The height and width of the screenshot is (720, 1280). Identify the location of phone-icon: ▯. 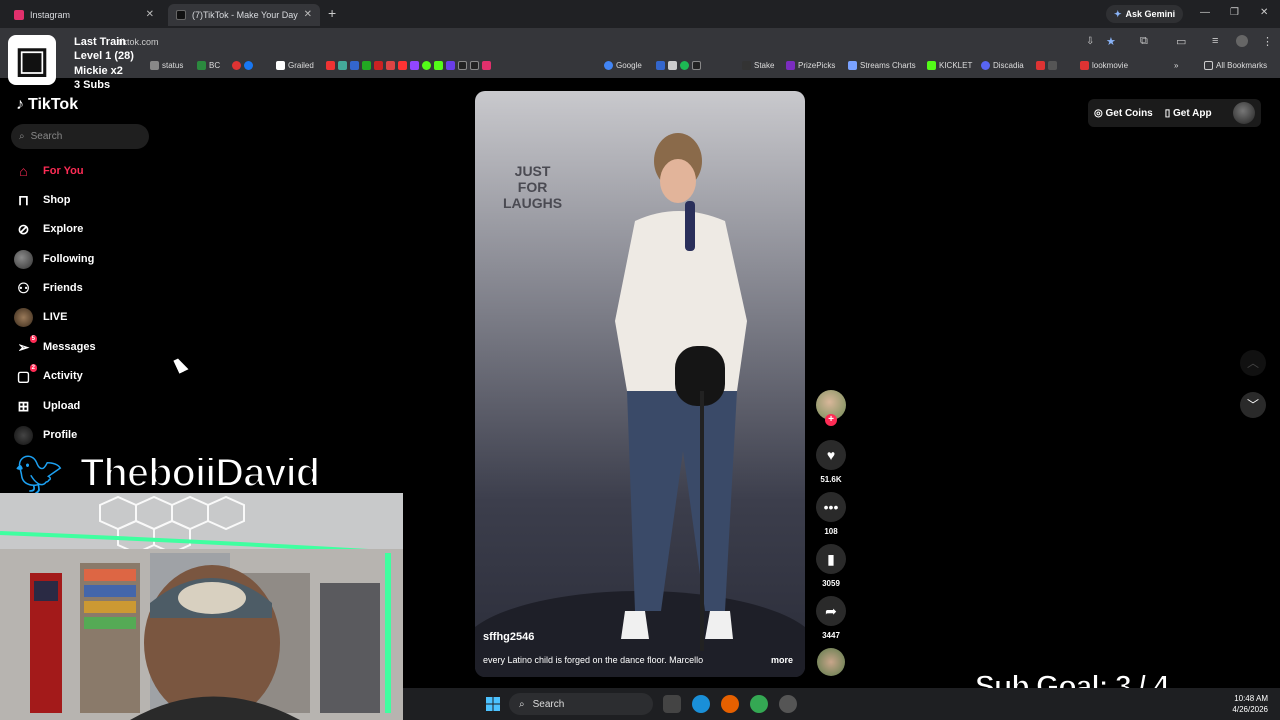
(1169, 113).